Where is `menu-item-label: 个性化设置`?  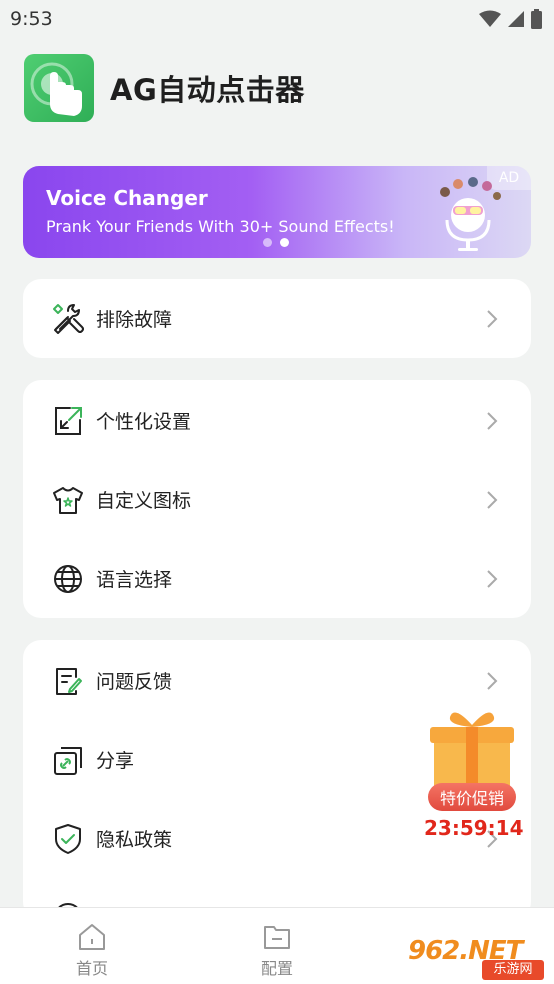
menu-item-label: 个性化设置 is located at coordinates (144, 422).